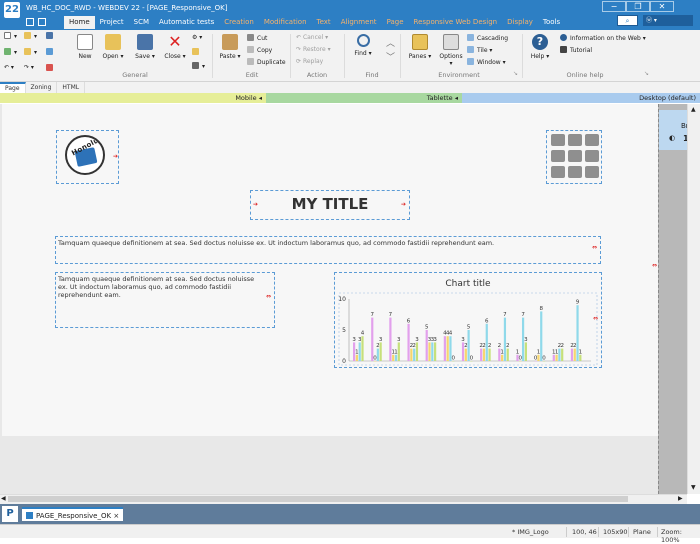 The width and height of the screenshot is (700, 544). Describe the element at coordinates (13, 87) in the screenshot. I see `tab-view-page: Page` at that location.